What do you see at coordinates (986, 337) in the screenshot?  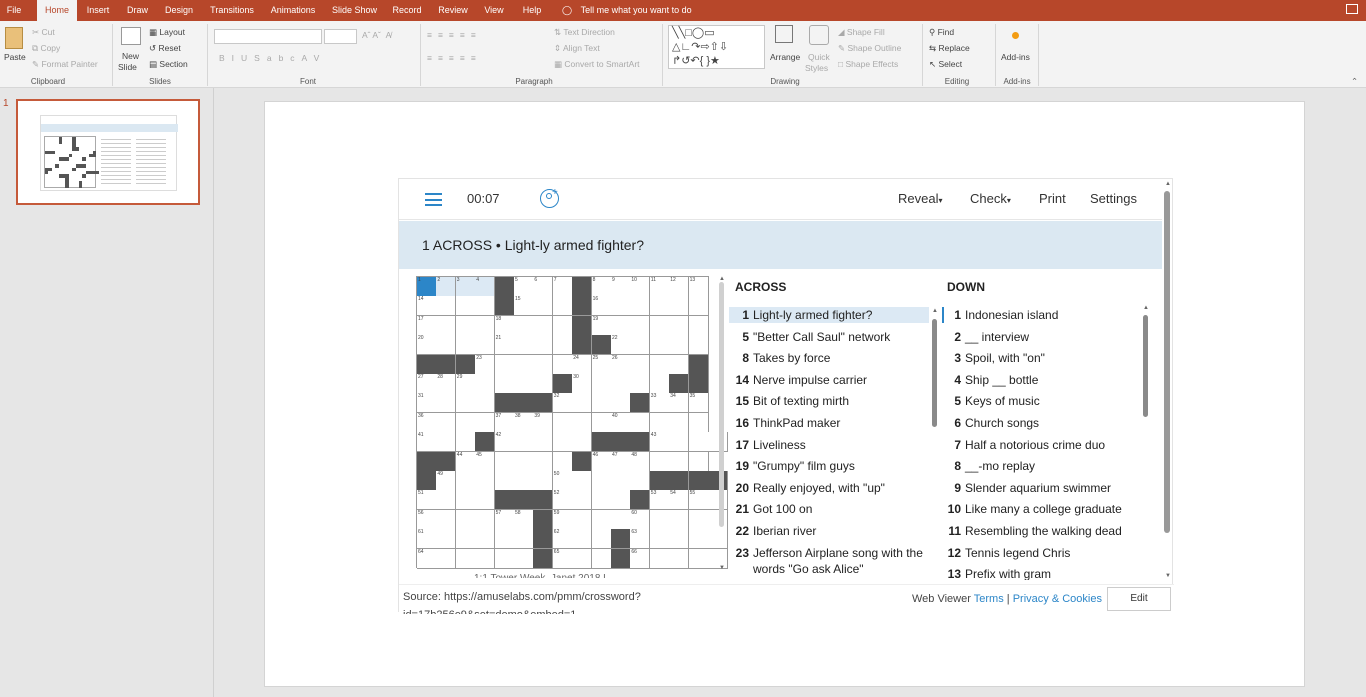 I see `down-clue-item: 2 __ interview` at bounding box center [986, 337].